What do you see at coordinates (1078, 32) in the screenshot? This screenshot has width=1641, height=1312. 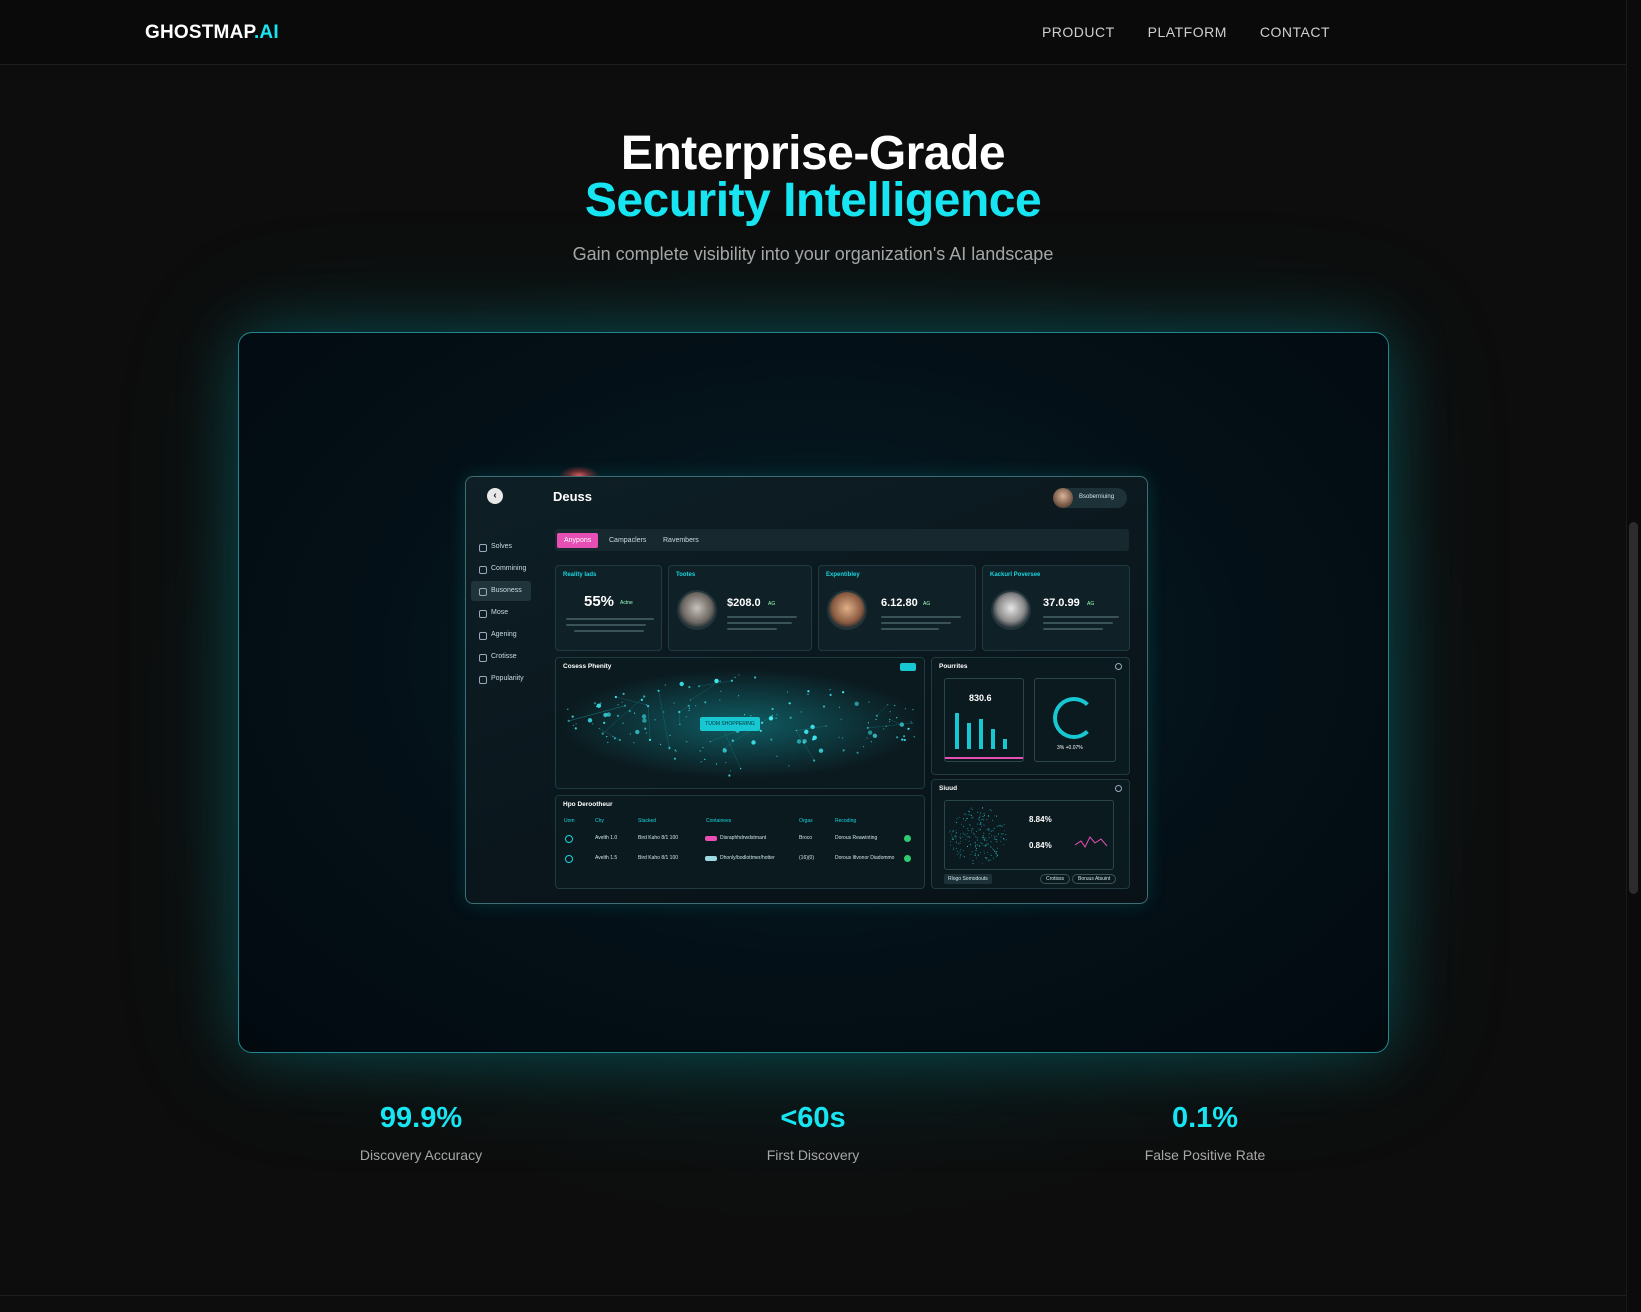 I see `nav-link-product: PRODUCT` at bounding box center [1078, 32].